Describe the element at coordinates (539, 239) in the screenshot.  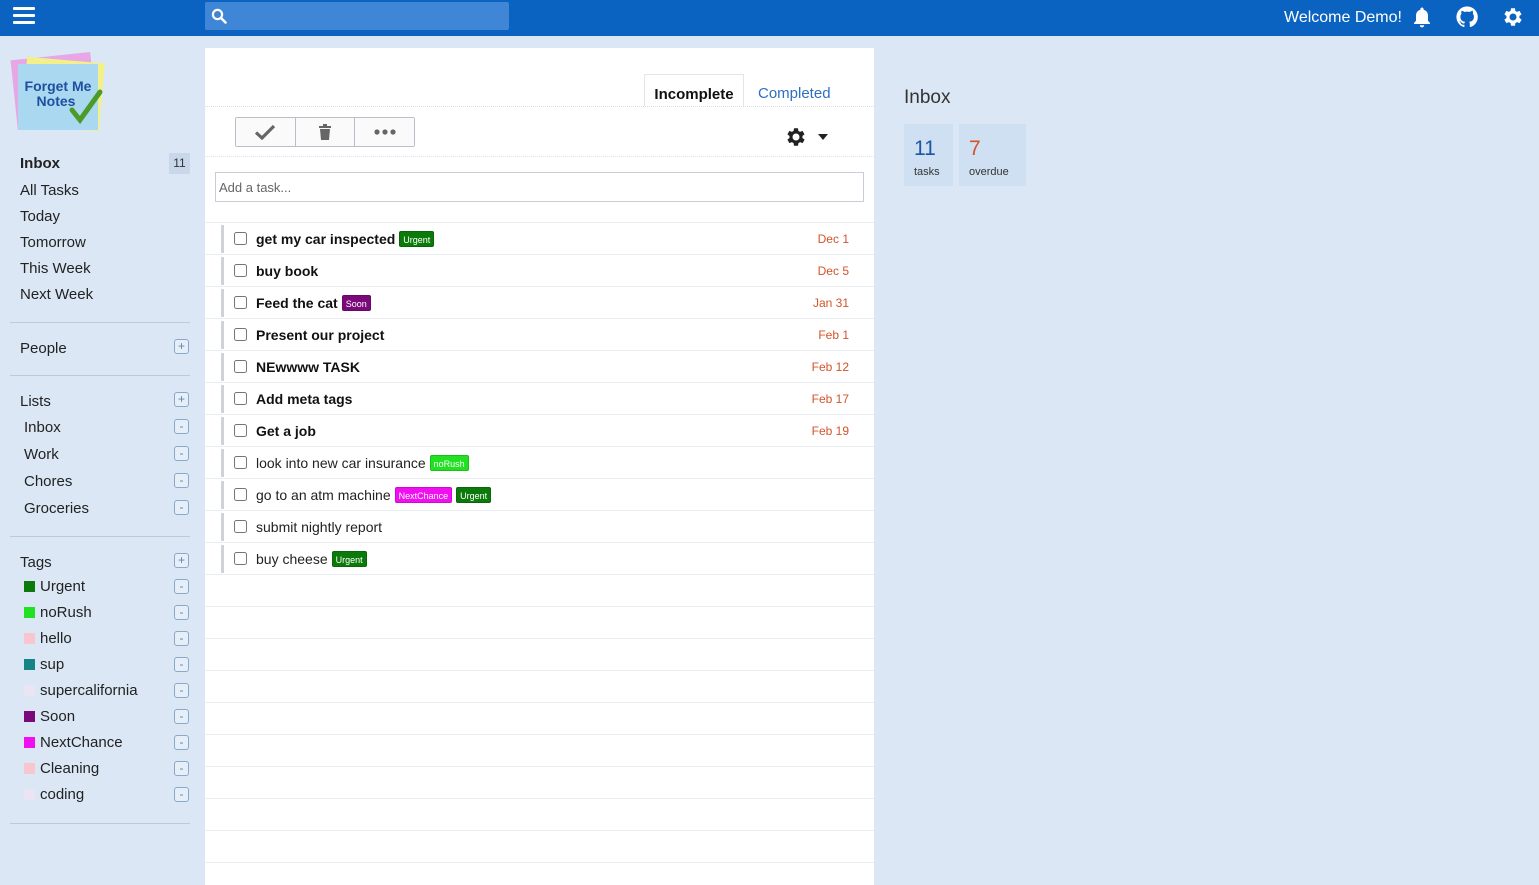
I see `task-row: get my car inspected Urgent Dec 1` at that location.